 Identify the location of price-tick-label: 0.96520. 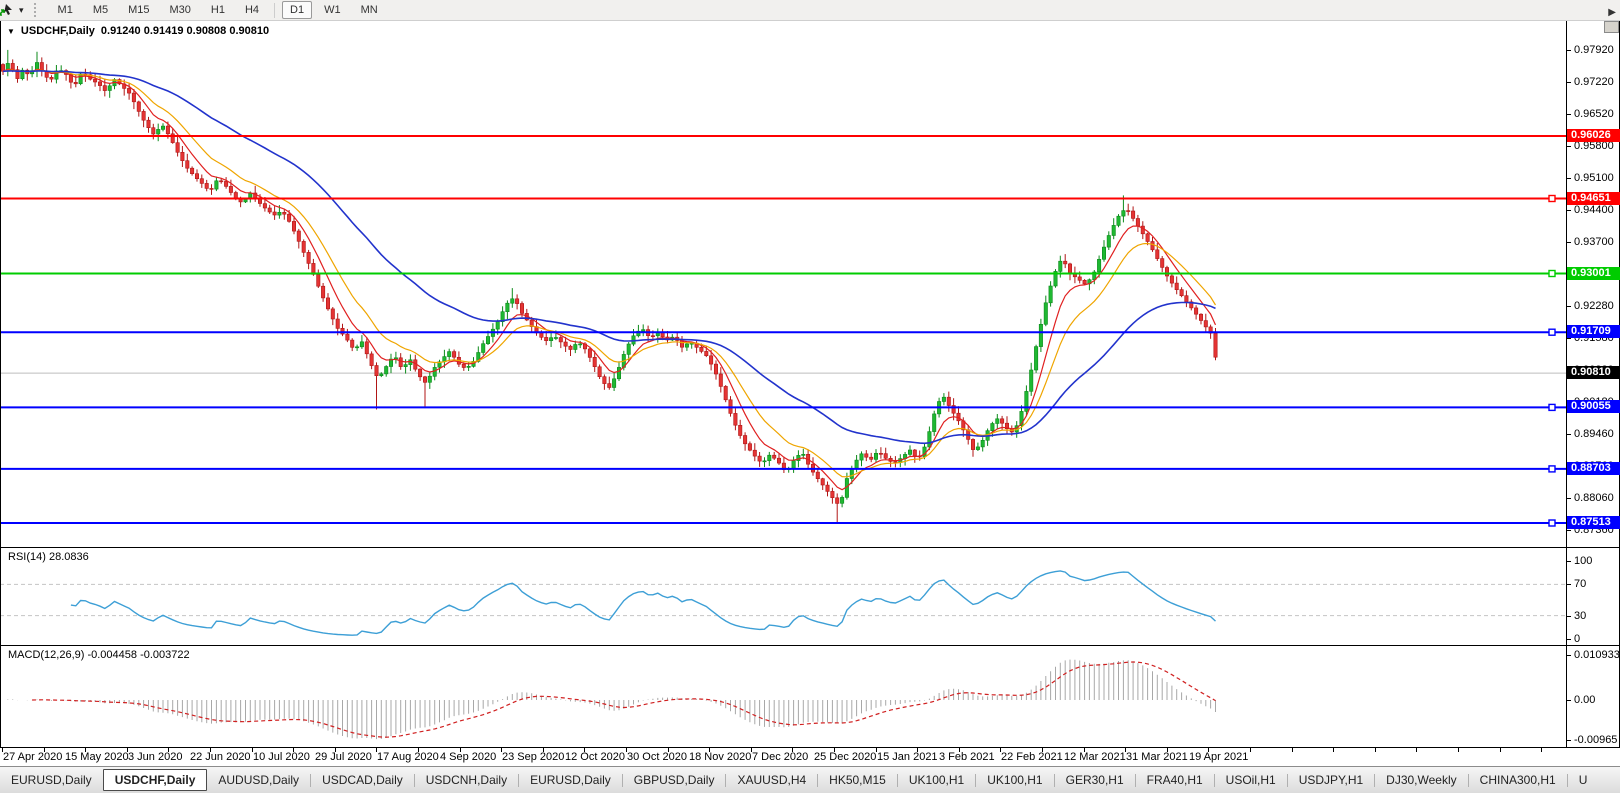
(1594, 113).